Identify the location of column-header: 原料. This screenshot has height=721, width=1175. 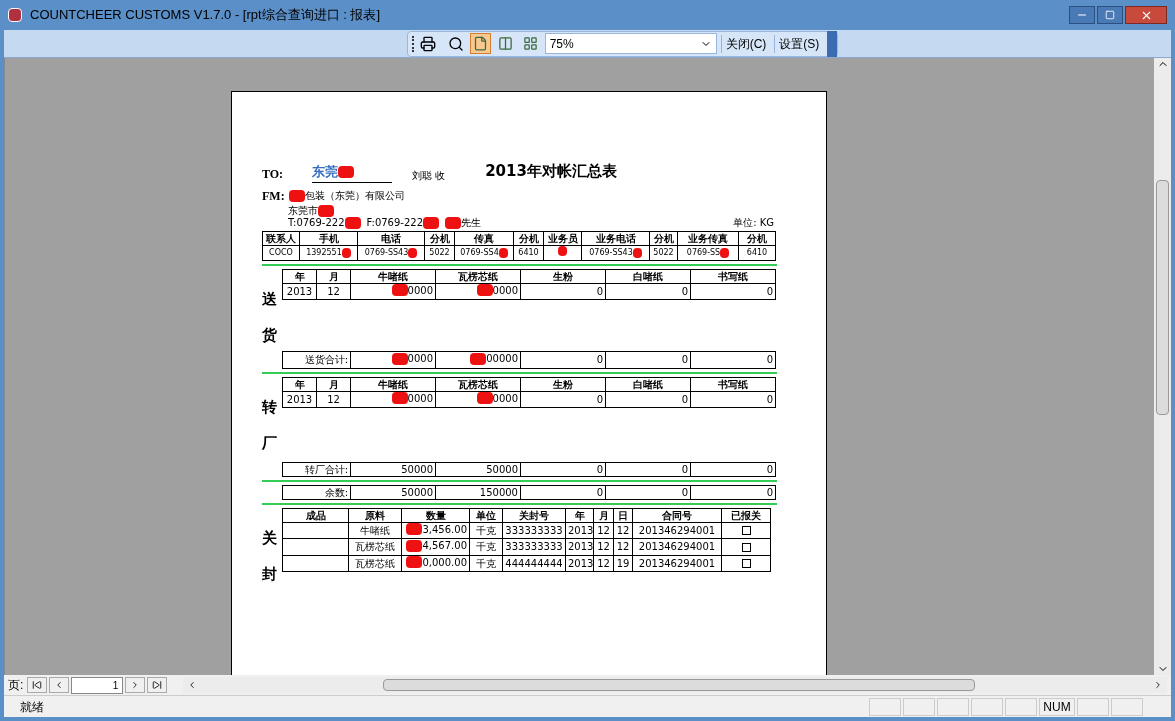
(375, 515).